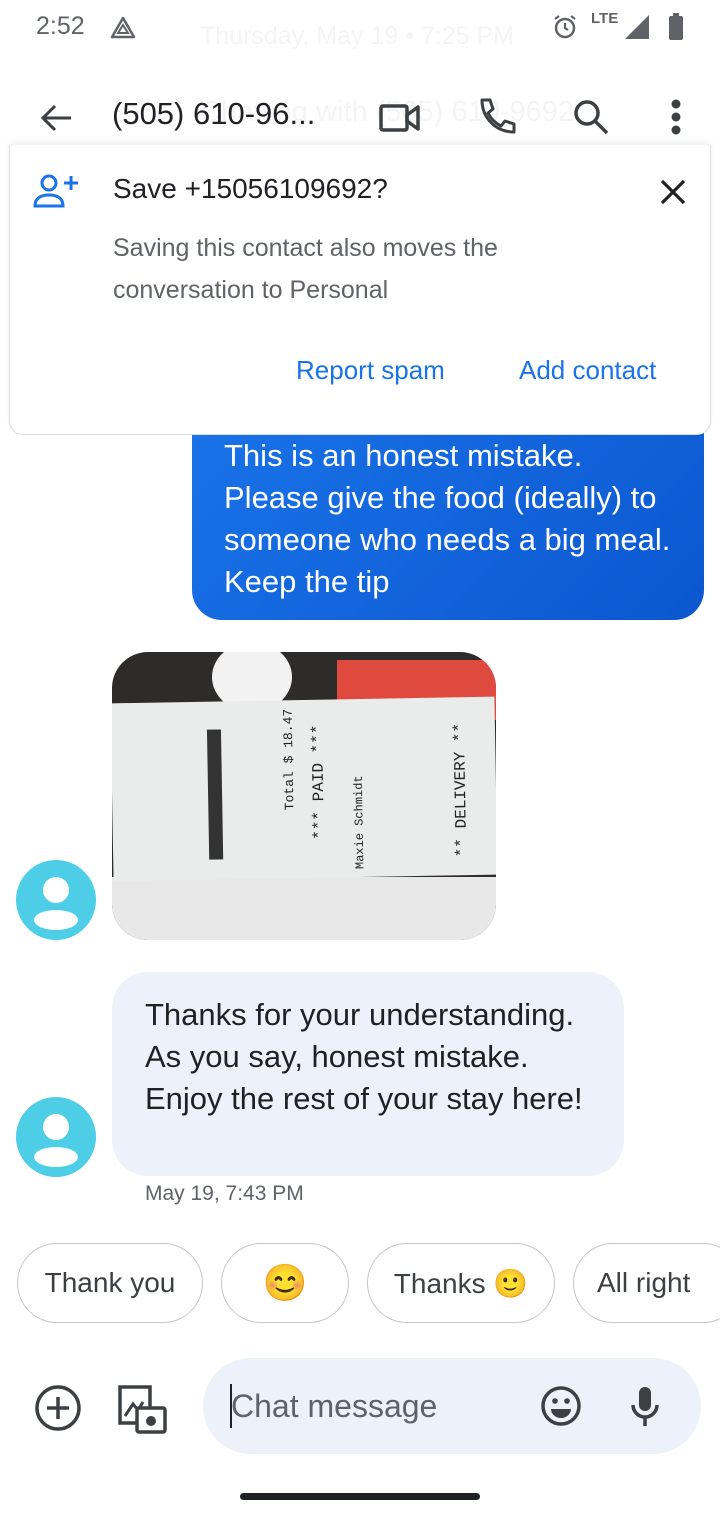 The width and height of the screenshot is (720, 1520). What do you see at coordinates (359, 822) in the screenshot?
I see `receipt-name: Maxie Schmidt` at bounding box center [359, 822].